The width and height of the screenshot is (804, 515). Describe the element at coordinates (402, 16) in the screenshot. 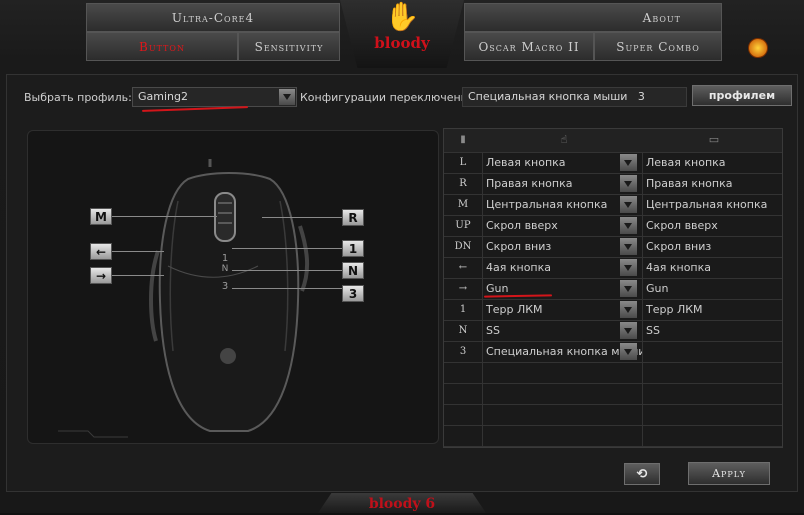

I see `bloody-hand-icon: ✋` at that location.